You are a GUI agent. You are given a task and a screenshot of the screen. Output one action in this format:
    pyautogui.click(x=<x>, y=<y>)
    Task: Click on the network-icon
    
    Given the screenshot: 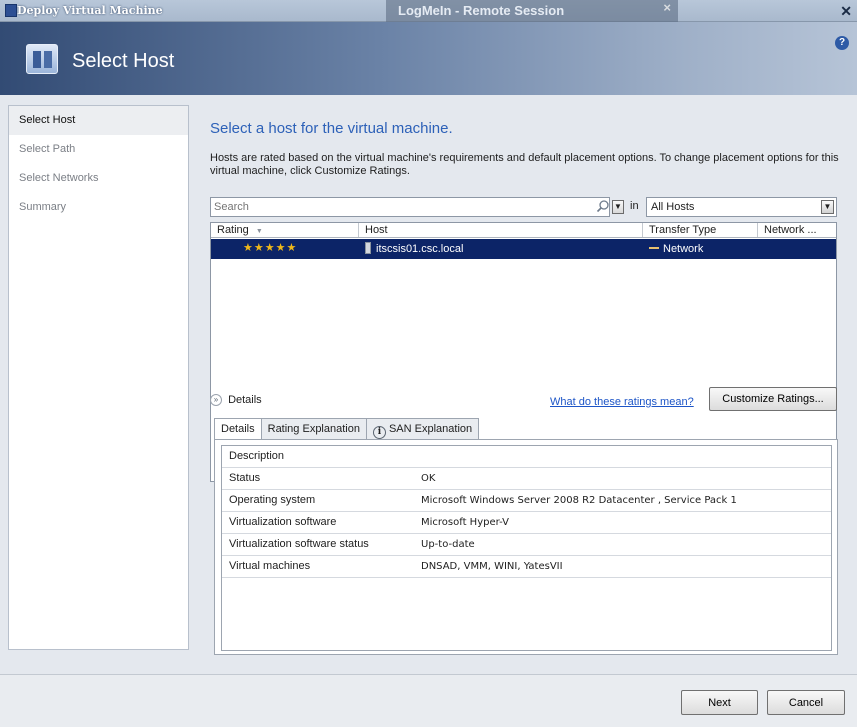 What is the action you would take?
    pyautogui.click(x=654, y=246)
    